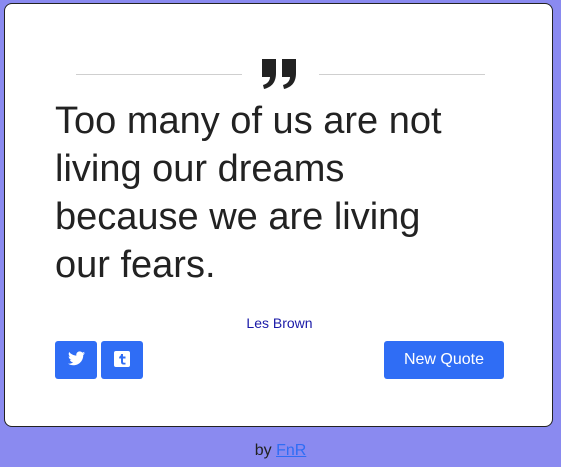 The width and height of the screenshot is (561, 467). I want to click on tweet-button, so click(76, 360).